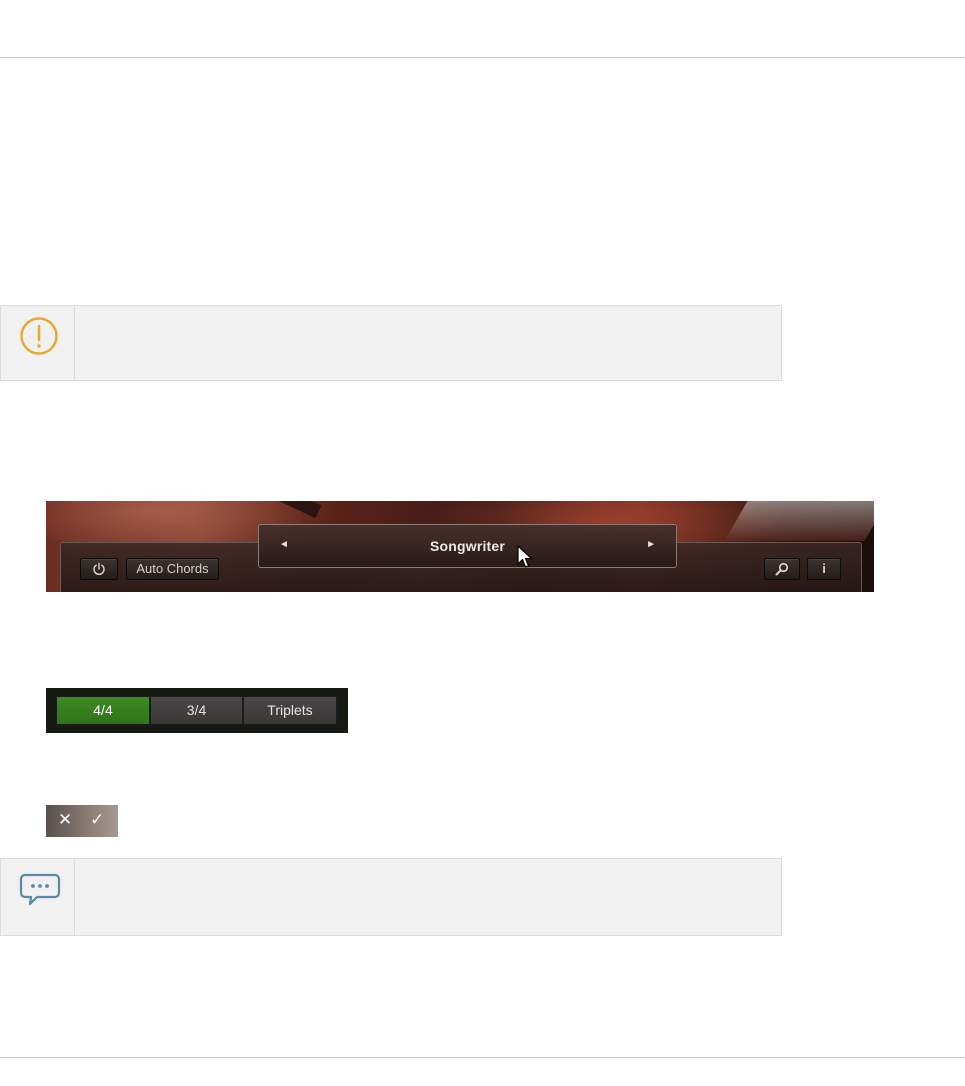 This screenshot has height=1086, width=965. Describe the element at coordinates (391, 343) in the screenshot. I see `warning-callout` at that location.